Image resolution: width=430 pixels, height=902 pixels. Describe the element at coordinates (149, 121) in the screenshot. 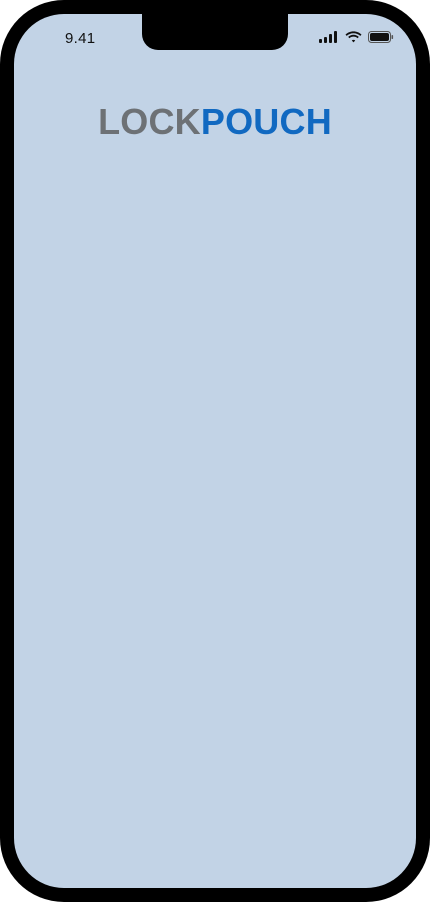

I see `logo-lock-text: LOCK` at that location.